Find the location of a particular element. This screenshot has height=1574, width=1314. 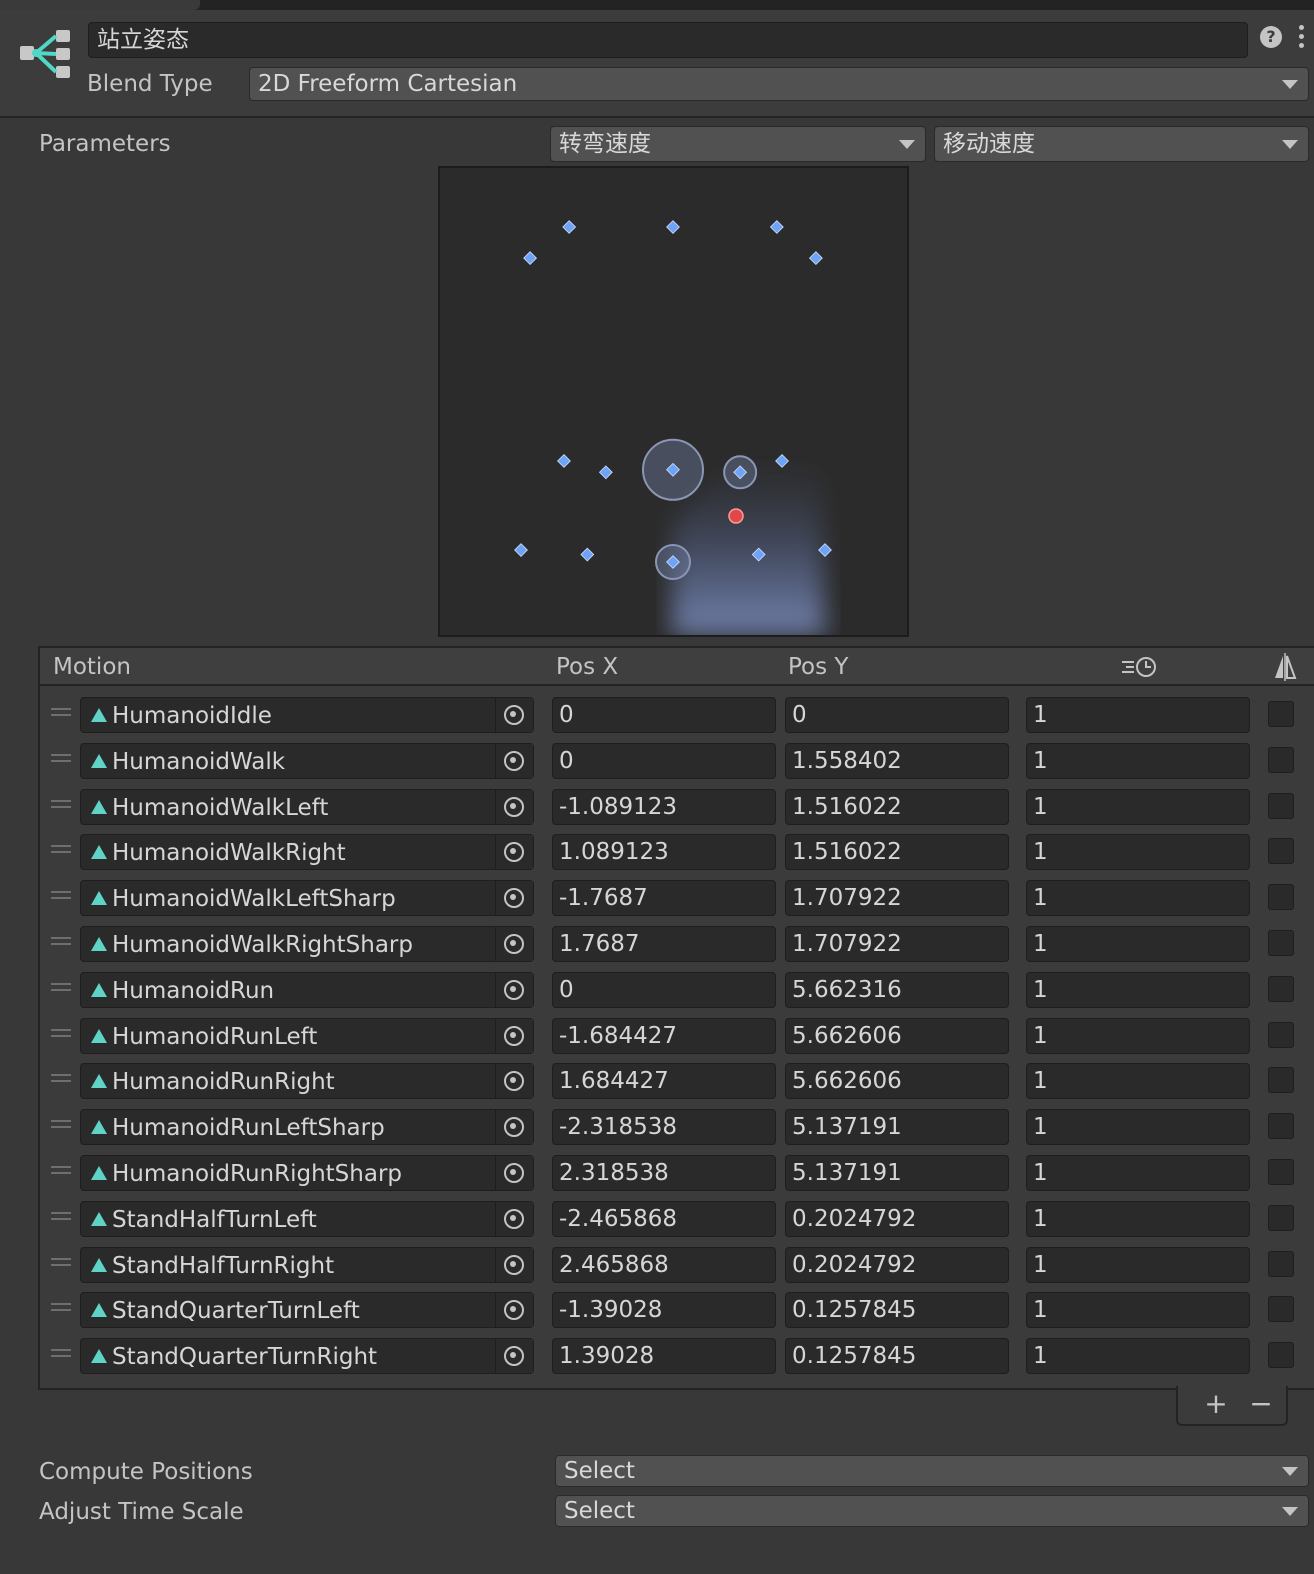

motion-clip-field: HumanoidWalk is located at coordinates (307, 760).